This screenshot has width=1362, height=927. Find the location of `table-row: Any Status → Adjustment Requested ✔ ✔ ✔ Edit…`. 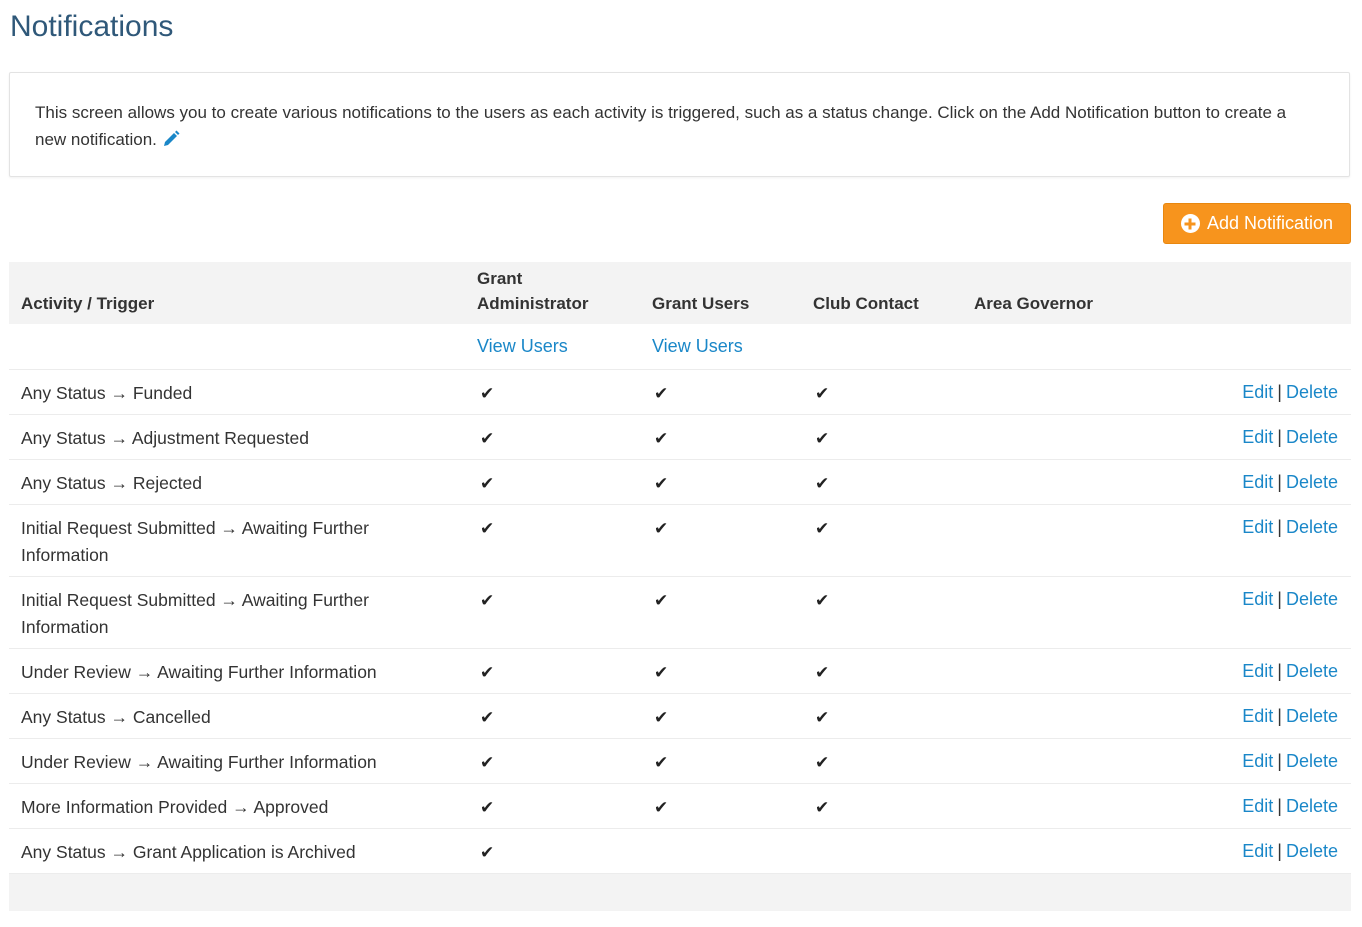

table-row: Any Status → Adjustment Requested ✔ ✔ ✔ Edit… is located at coordinates (680, 437).